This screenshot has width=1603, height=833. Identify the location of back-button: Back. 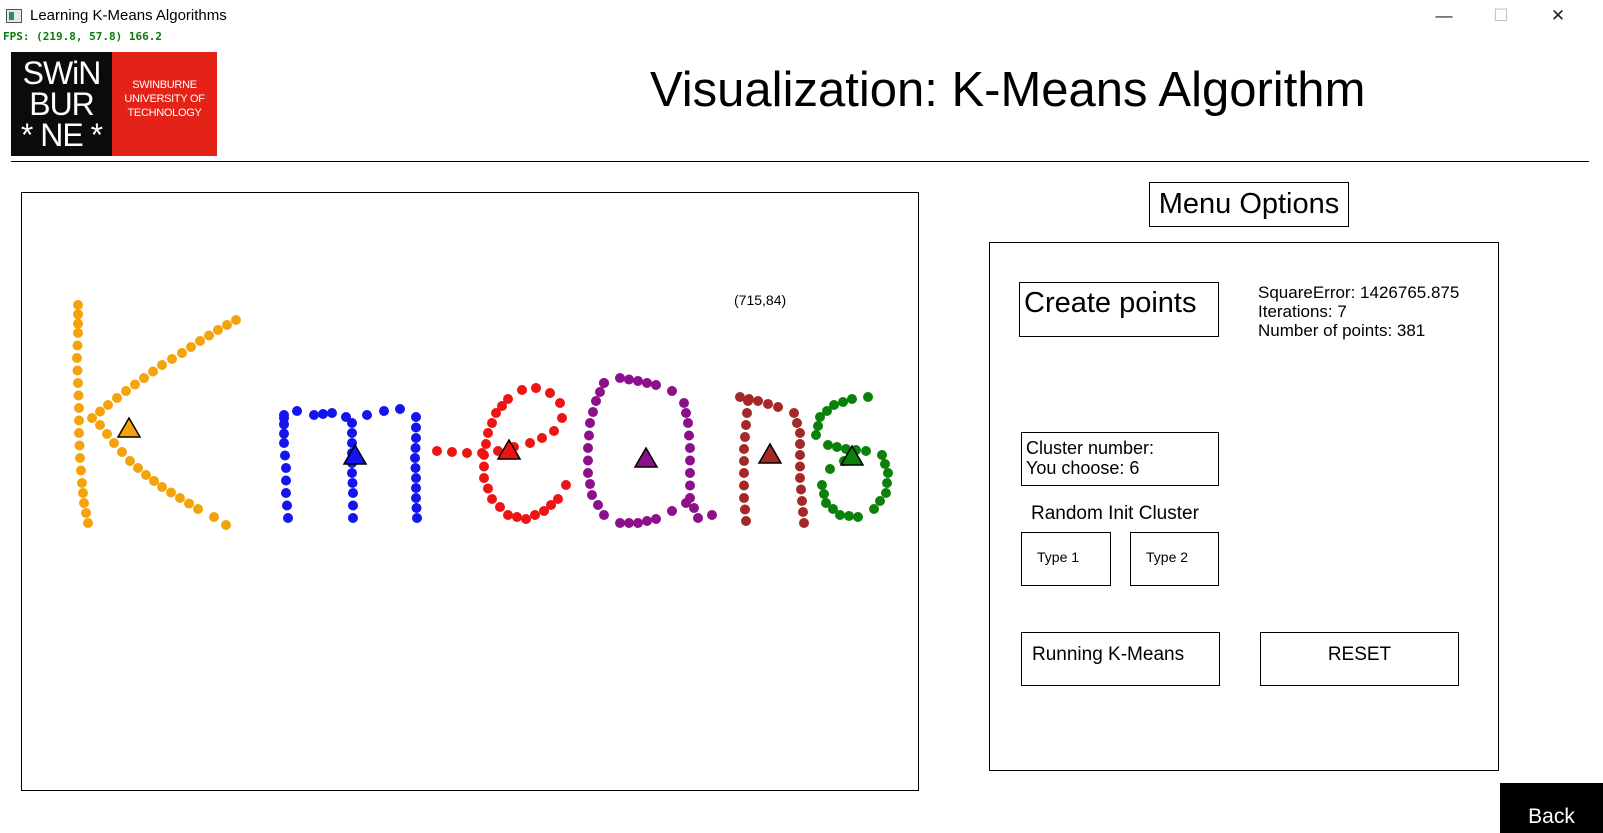
(1551, 808).